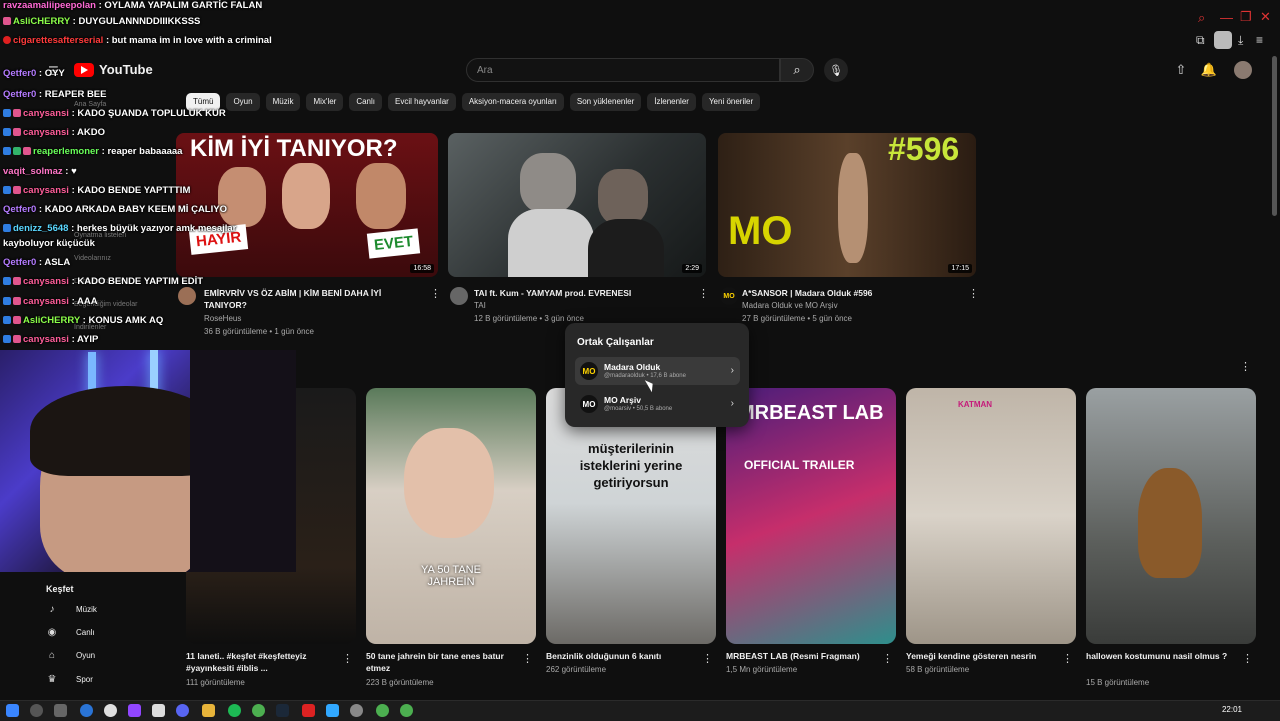  I want to click on chip: Aksiyon-macera oyunları, so click(512, 102).